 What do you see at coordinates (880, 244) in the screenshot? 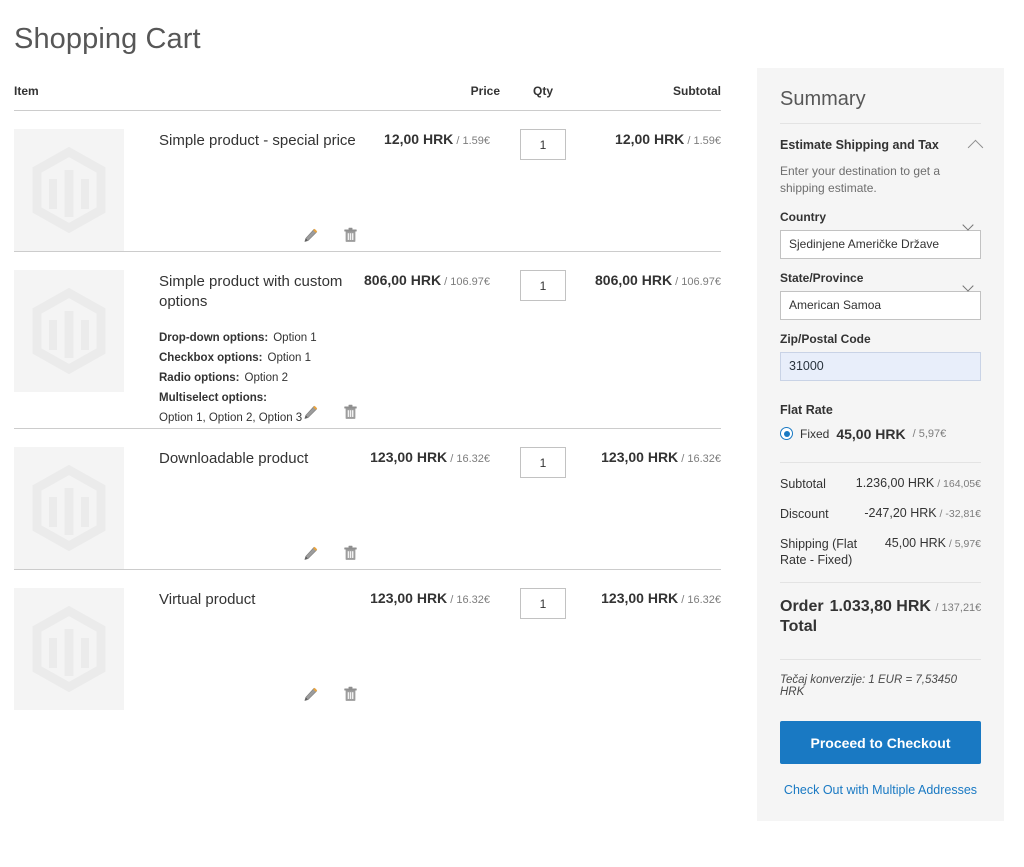
I see `country-select: Sjedinjene Američke Države` at bounding box center [880, 244].